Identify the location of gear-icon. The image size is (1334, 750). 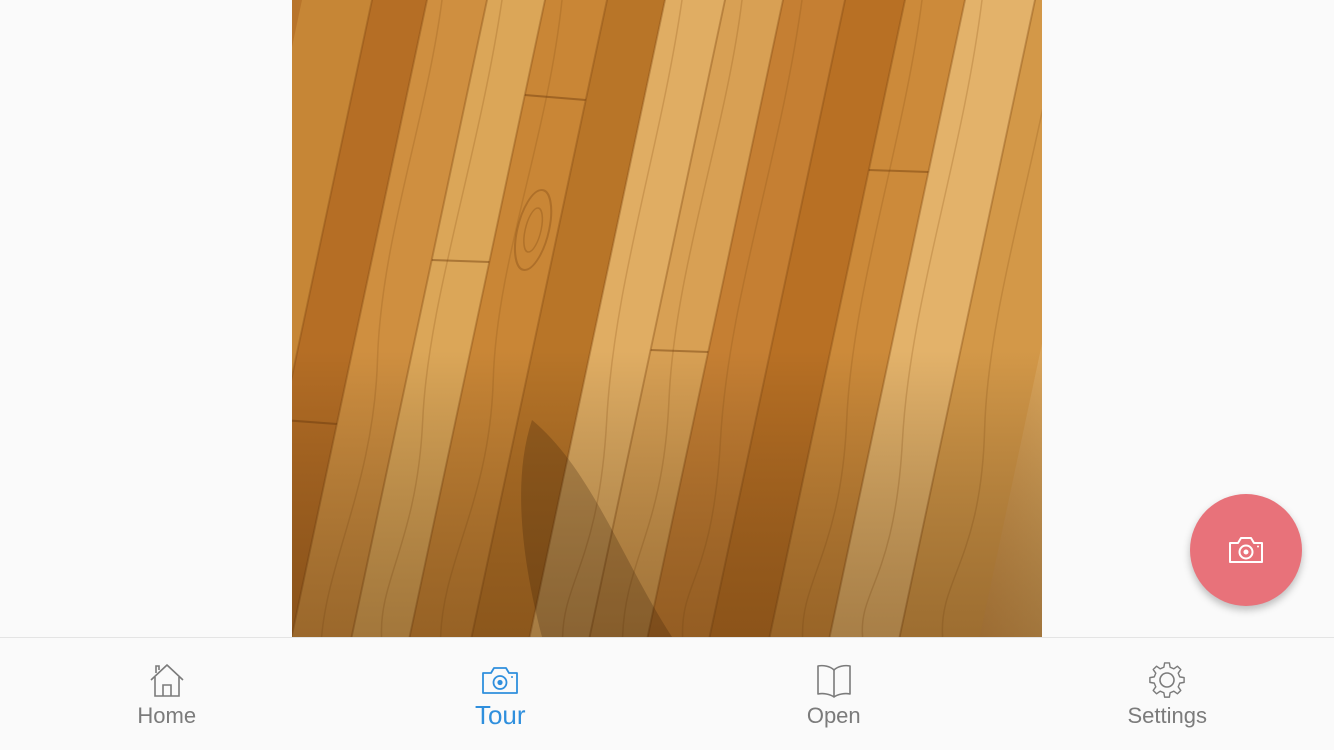
(1167, 680).